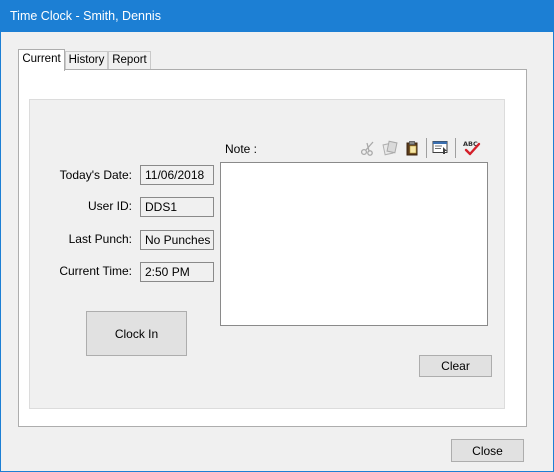  I want to click on spell-check-icon: ABC, so click(472, 148).